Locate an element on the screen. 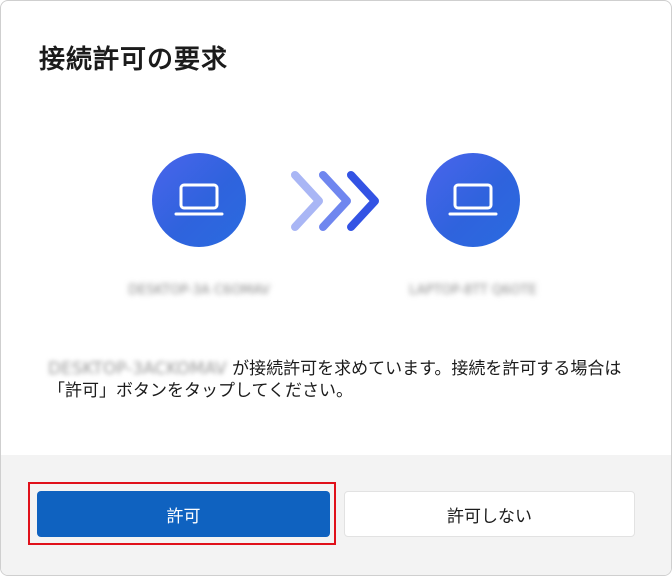 This screenshot has width=672, height=576. source-device-circle is located at coordinates (199, 200).